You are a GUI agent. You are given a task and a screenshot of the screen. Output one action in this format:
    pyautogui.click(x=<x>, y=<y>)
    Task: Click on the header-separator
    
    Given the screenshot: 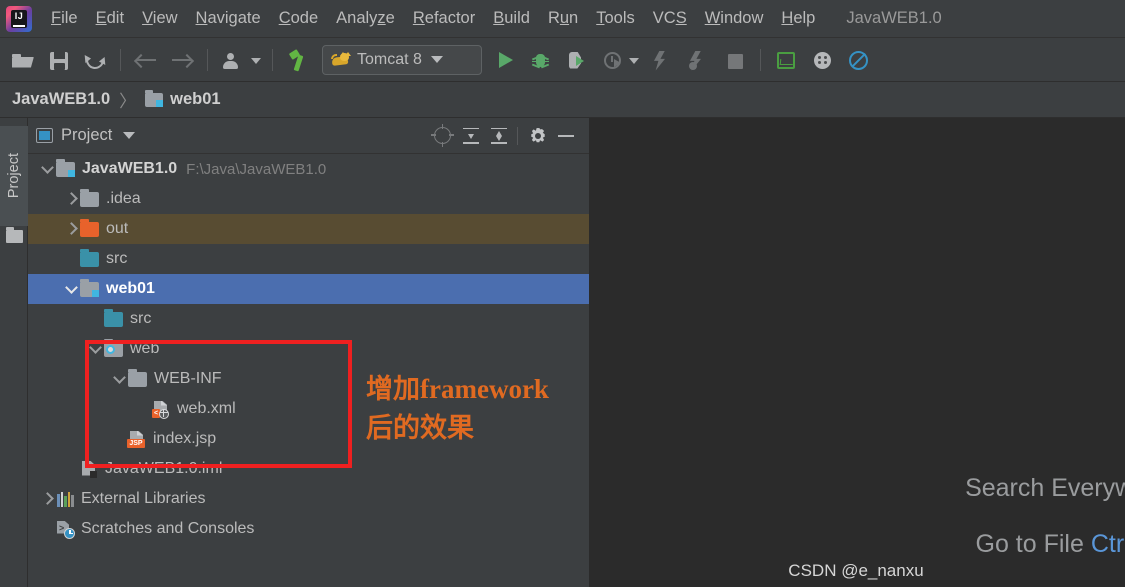 What is the action you would take?
    pyautogui.click(x=517, y=135)
    